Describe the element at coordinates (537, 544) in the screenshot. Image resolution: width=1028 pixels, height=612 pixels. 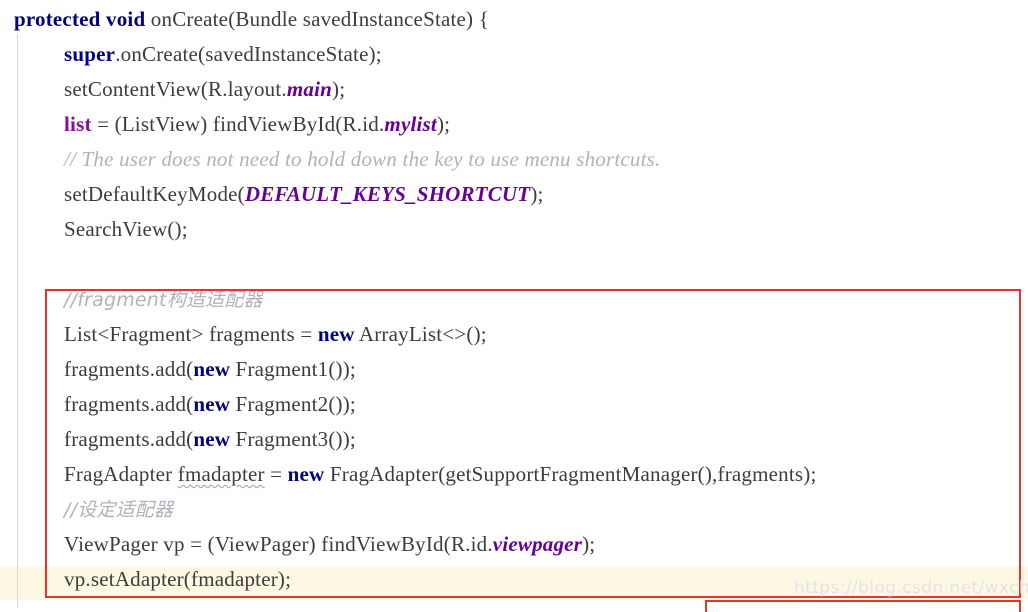
I see `code-token-field: viewpager` at that location.